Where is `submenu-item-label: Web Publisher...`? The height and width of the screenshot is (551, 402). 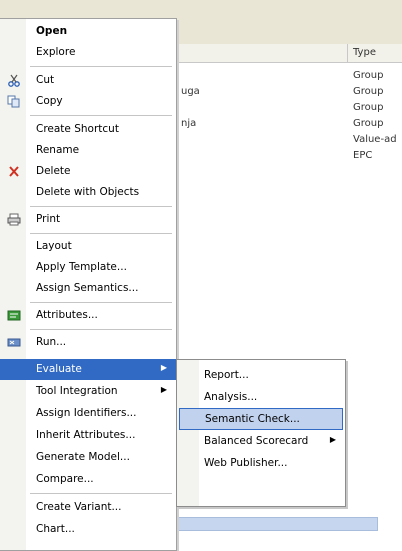
submenu-item-label: Web Publisher... is located at coordinates (246, 463).